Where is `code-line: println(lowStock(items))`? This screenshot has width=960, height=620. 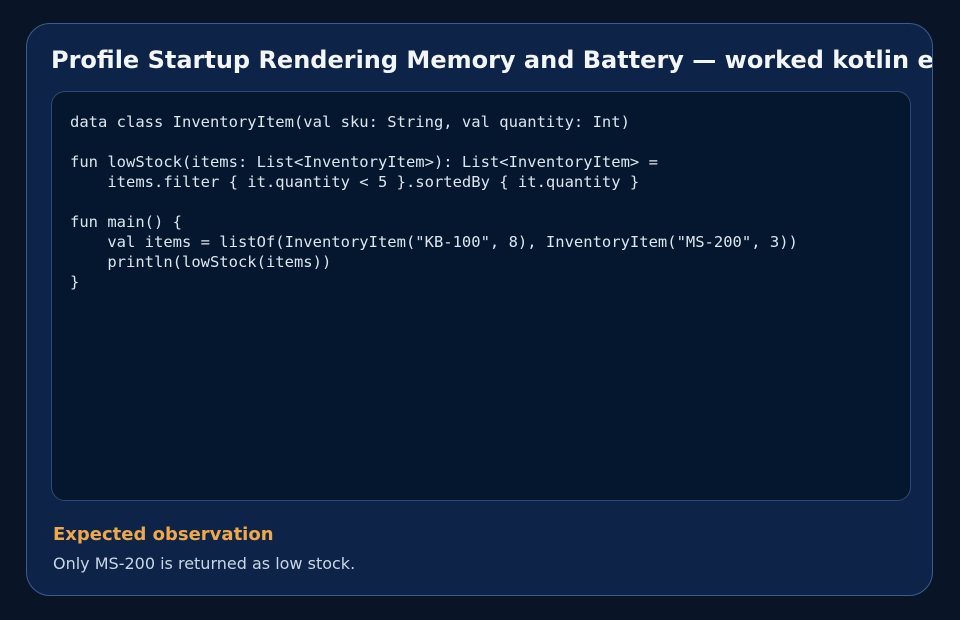
code-line: println(lowStock(items)) is located at coordinates (201, 262).